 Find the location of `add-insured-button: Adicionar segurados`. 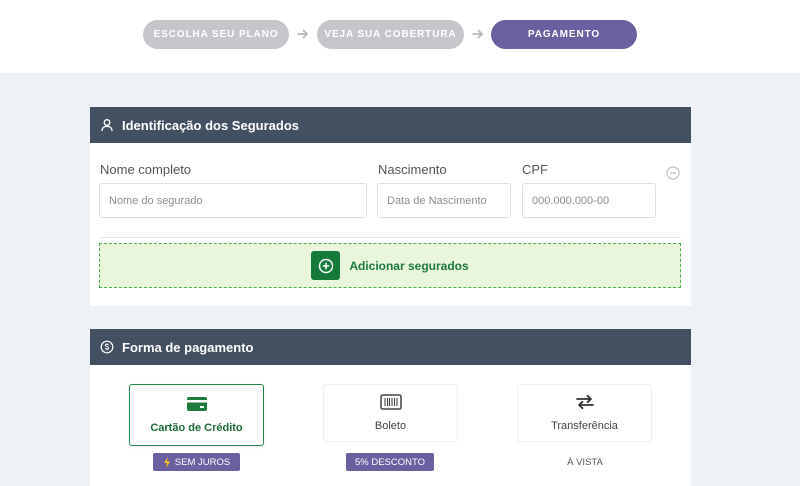

add-insured-button: Adicionar segurados is located at coordinates (390, 265).